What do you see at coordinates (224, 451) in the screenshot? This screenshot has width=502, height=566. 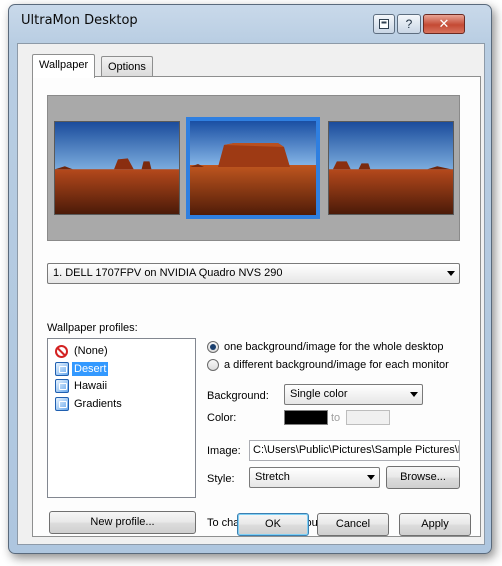 I see `image-label: Image:` at bounding box center [224, 451].